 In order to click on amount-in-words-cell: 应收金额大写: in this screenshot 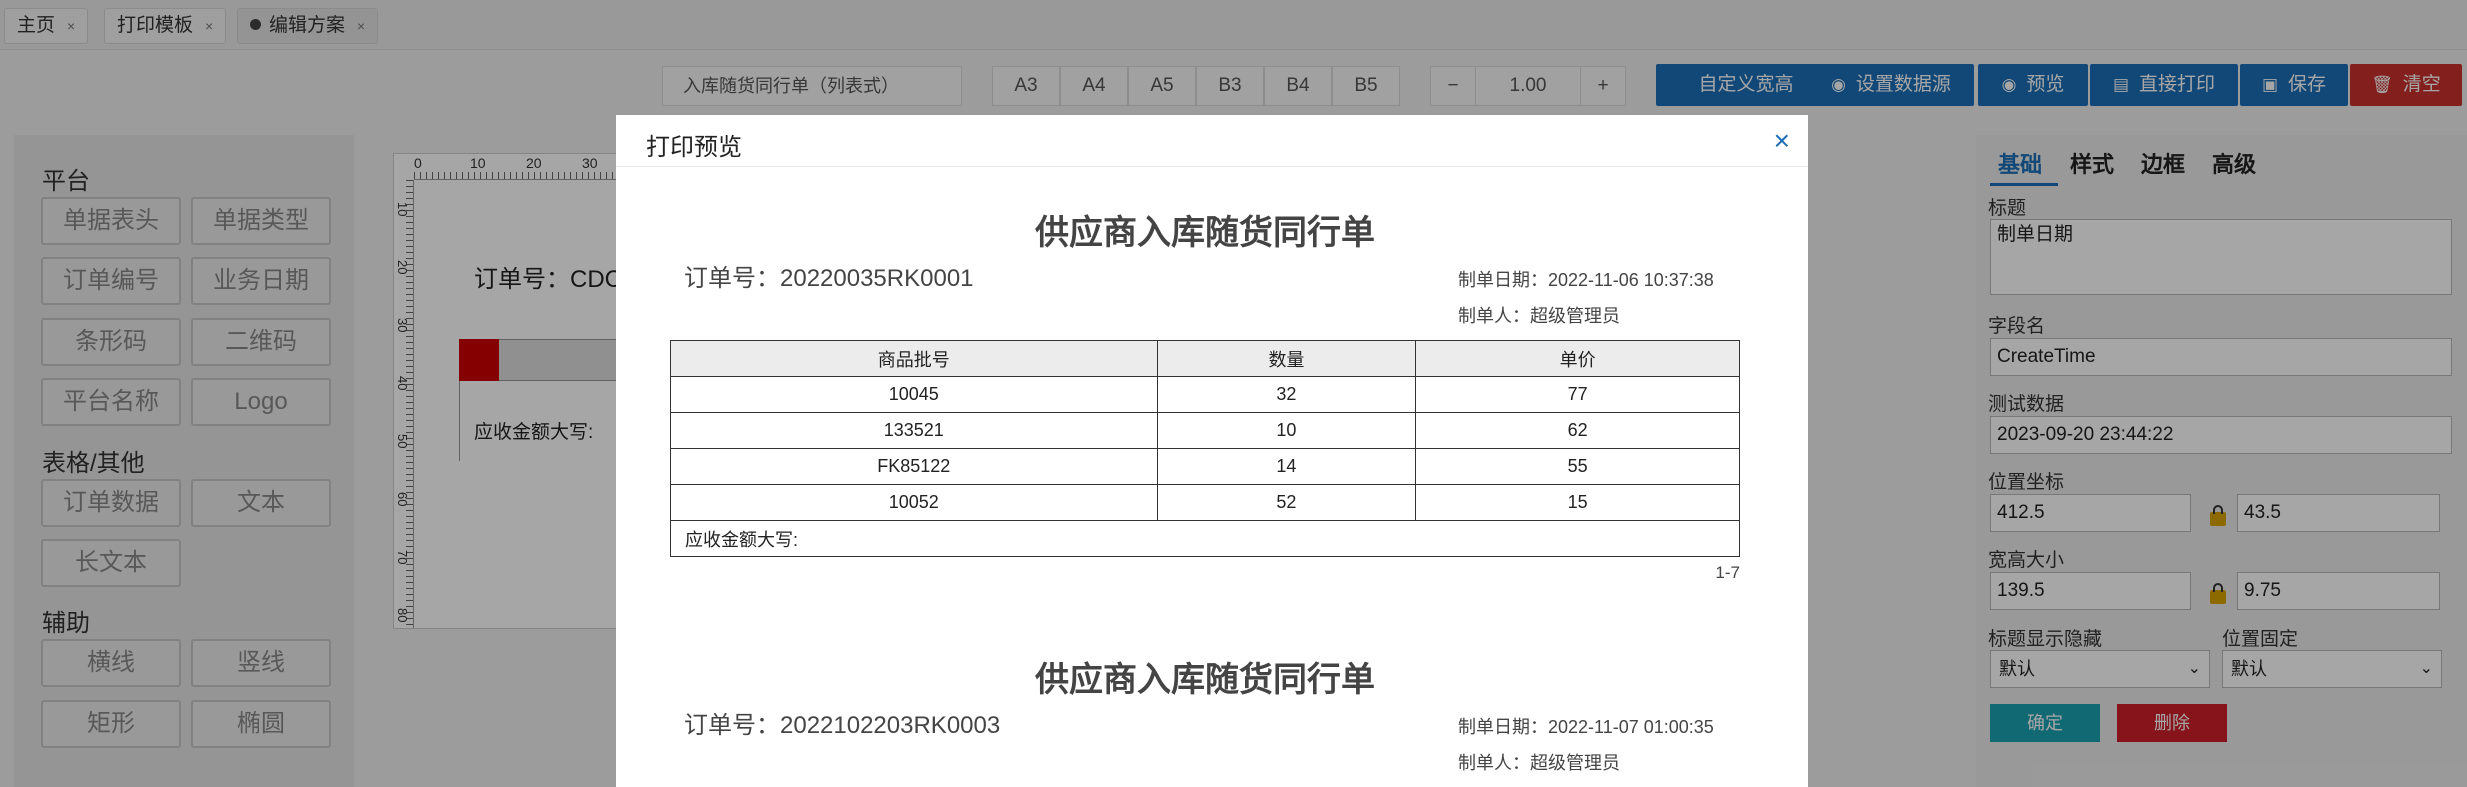, I will do `click(1205, 538)`.